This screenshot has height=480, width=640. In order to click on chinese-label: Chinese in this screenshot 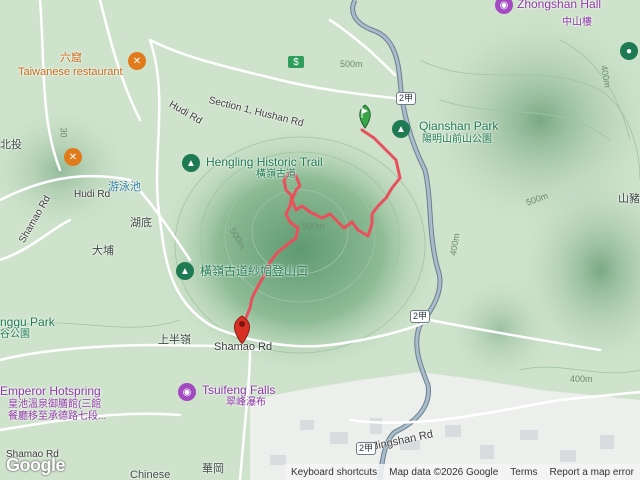, I will do `click(150, 474)`.